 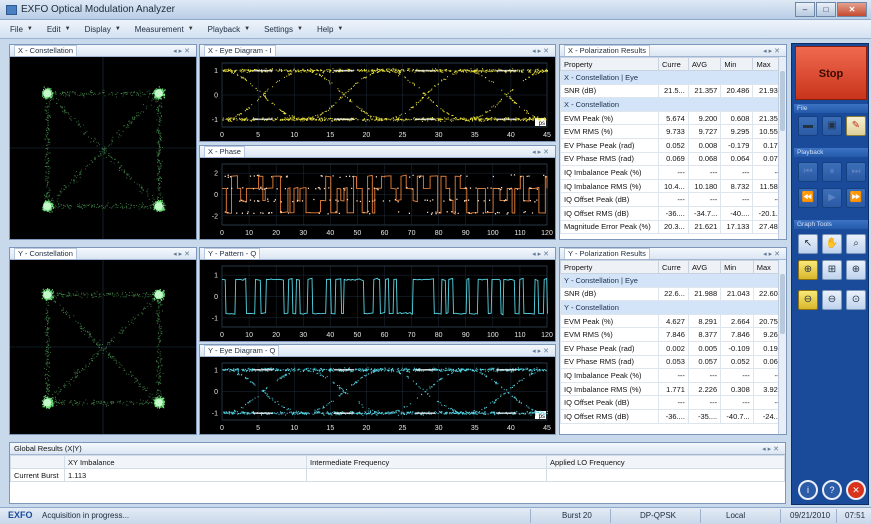 I want to click on table-row: EV Phase Peak (rad) 0.002 0.005 -0.109 0.197, so click(x=673, y=348).